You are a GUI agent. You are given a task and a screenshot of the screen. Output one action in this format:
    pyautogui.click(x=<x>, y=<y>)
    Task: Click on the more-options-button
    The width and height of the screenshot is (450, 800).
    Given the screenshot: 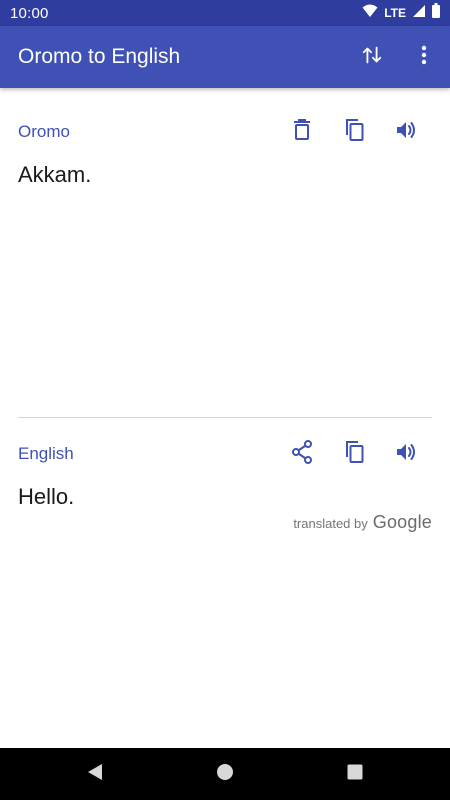 What is the action you would take?
    pyautogui.click(x=424, y=57)
    